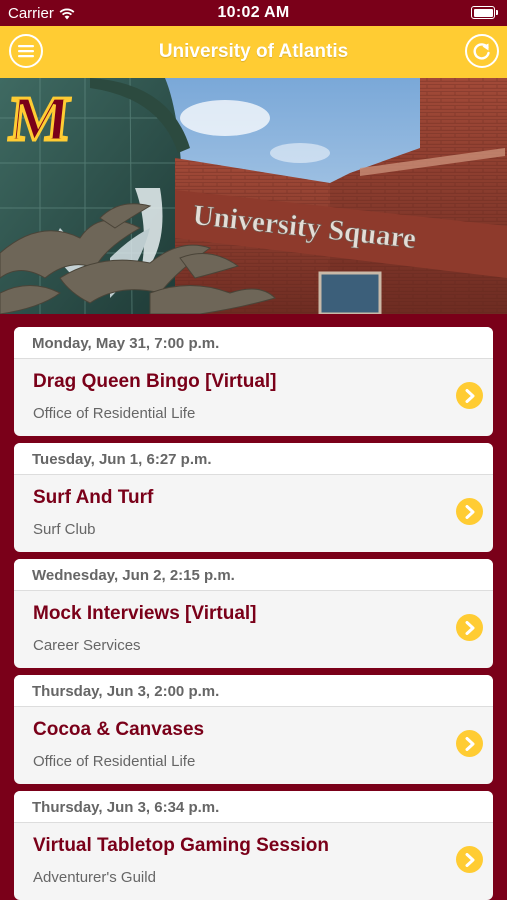 Image resolution: width=507 pixels, height=900 pixels. Describe the element at coordinates (119, 729) in the screenshot. I see `event-title: Cocoa & Canvases` at that location.